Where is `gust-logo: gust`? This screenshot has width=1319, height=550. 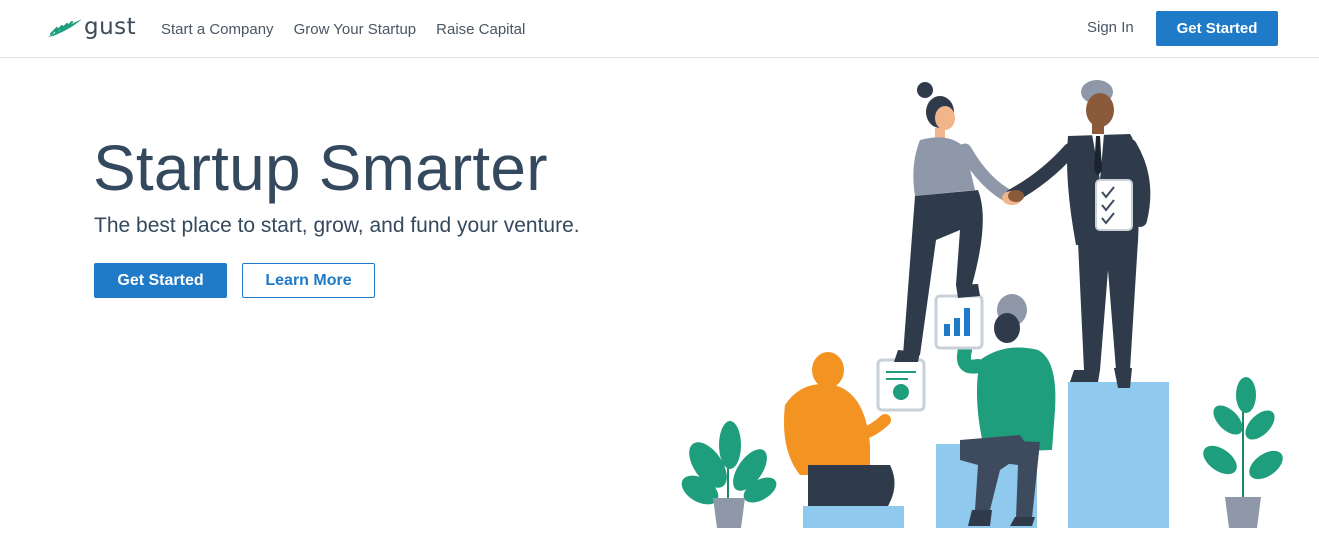 gust-logo: gust is located at coordinates (91, 28).